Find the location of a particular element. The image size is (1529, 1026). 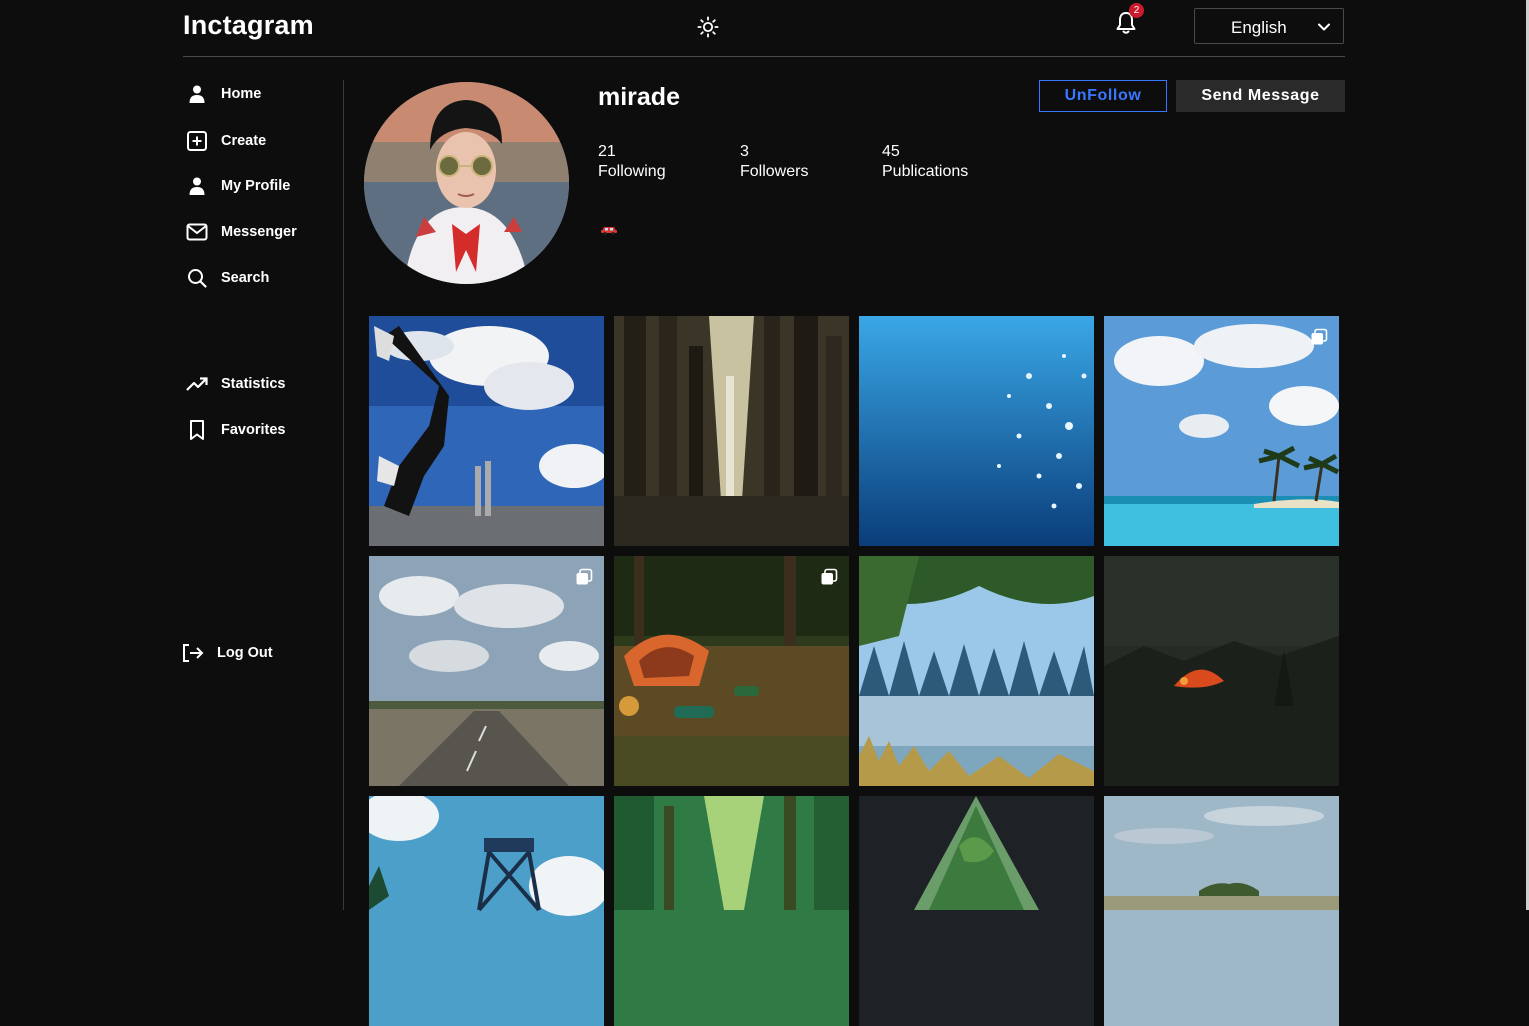

sidebar-item-label: My Profile is located at coordinates (256, 186).